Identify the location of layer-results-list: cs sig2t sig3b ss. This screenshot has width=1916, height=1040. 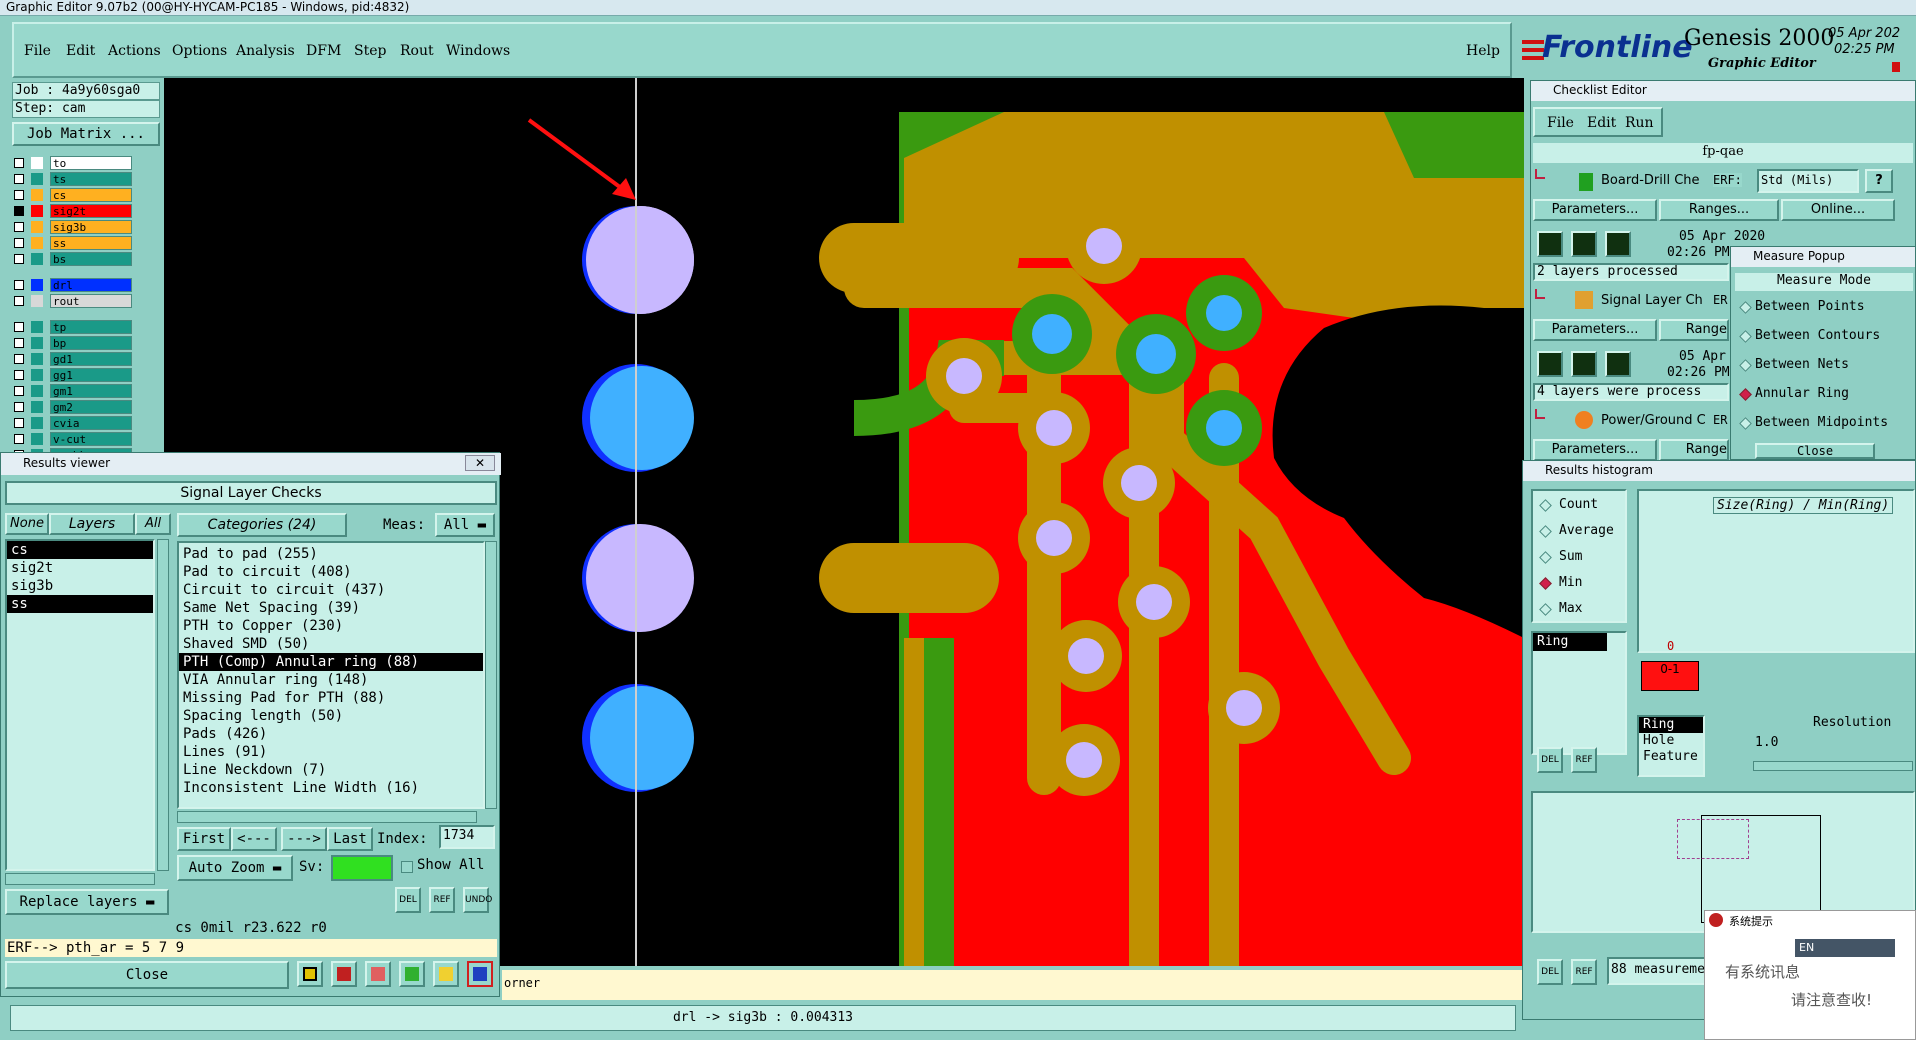
(80, 705).